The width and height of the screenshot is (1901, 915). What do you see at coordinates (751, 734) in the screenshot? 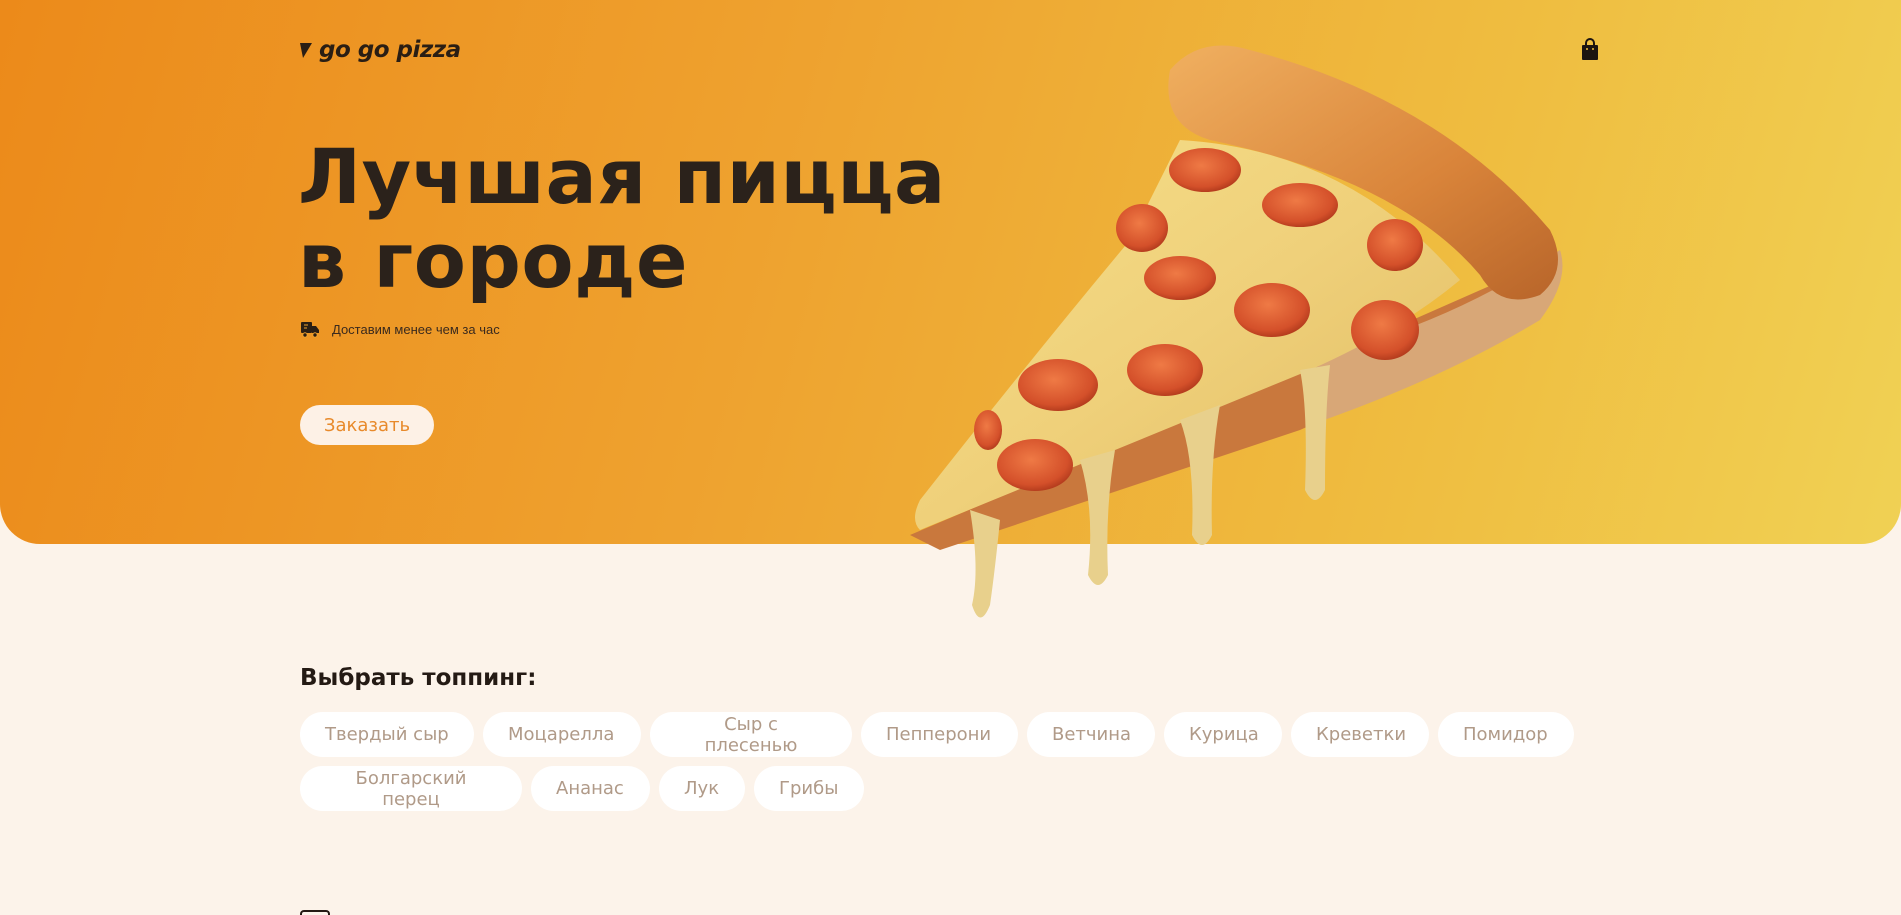
I see `topping-chip-blue-cheese: Сыр с плесенью` at bounding box center [751, 734].